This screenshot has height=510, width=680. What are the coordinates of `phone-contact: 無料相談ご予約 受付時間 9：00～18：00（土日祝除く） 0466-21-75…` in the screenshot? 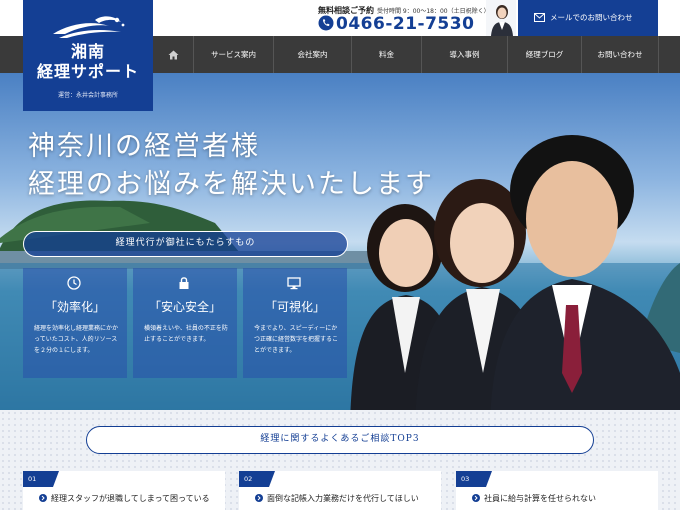 It's located at (416, 18).